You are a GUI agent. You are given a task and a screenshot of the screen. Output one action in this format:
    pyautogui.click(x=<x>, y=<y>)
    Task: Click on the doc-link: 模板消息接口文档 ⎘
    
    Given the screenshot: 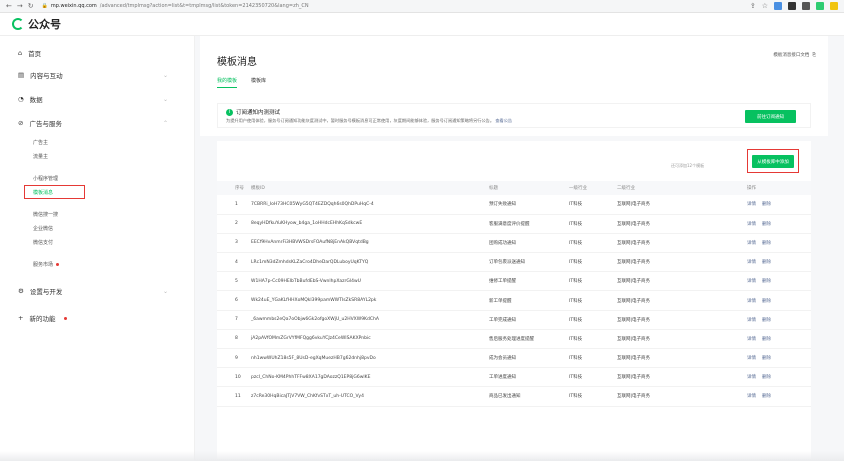 What is the action you would take?
    pyautogui.click(x=794, y=55)
    